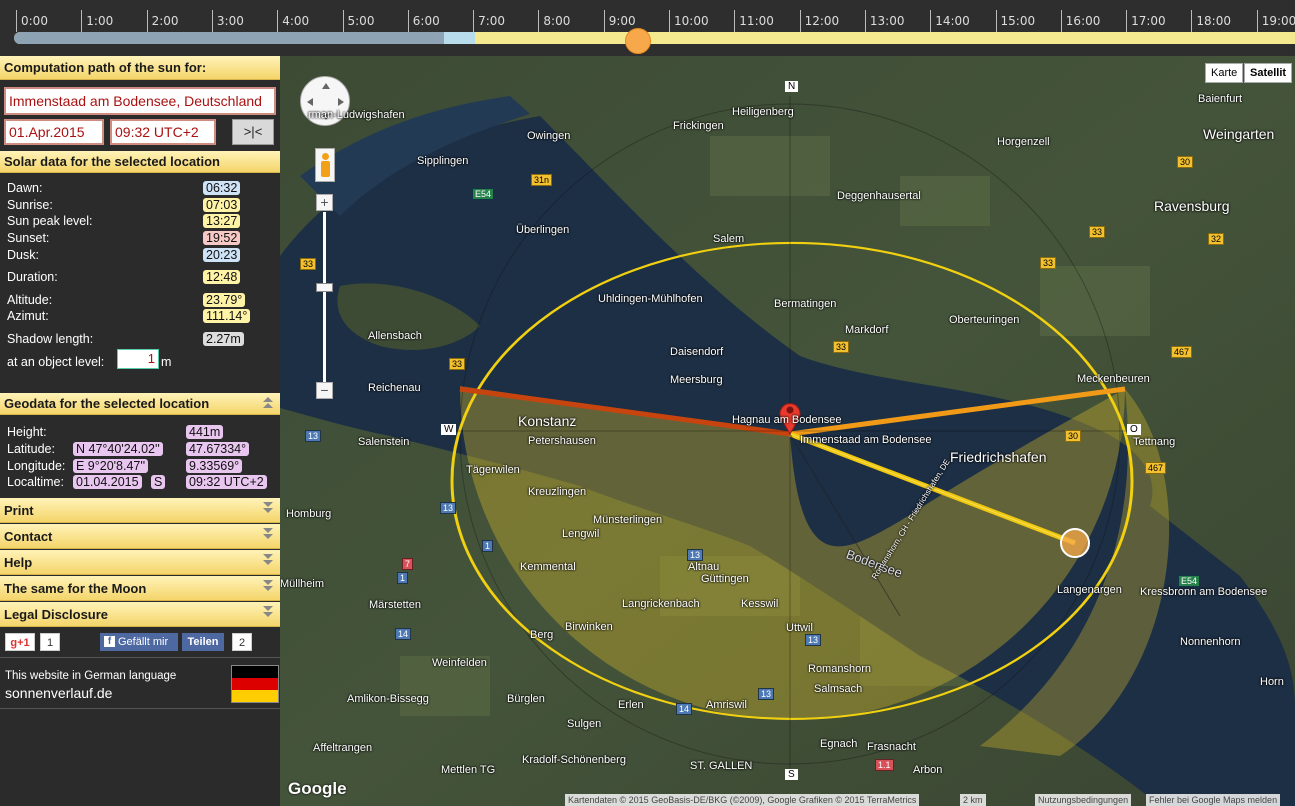 The image size is (1295, 806). Describe the element at coordinates (253, 132) in the screenshot. I see `current-time-button: >|<` at that location.